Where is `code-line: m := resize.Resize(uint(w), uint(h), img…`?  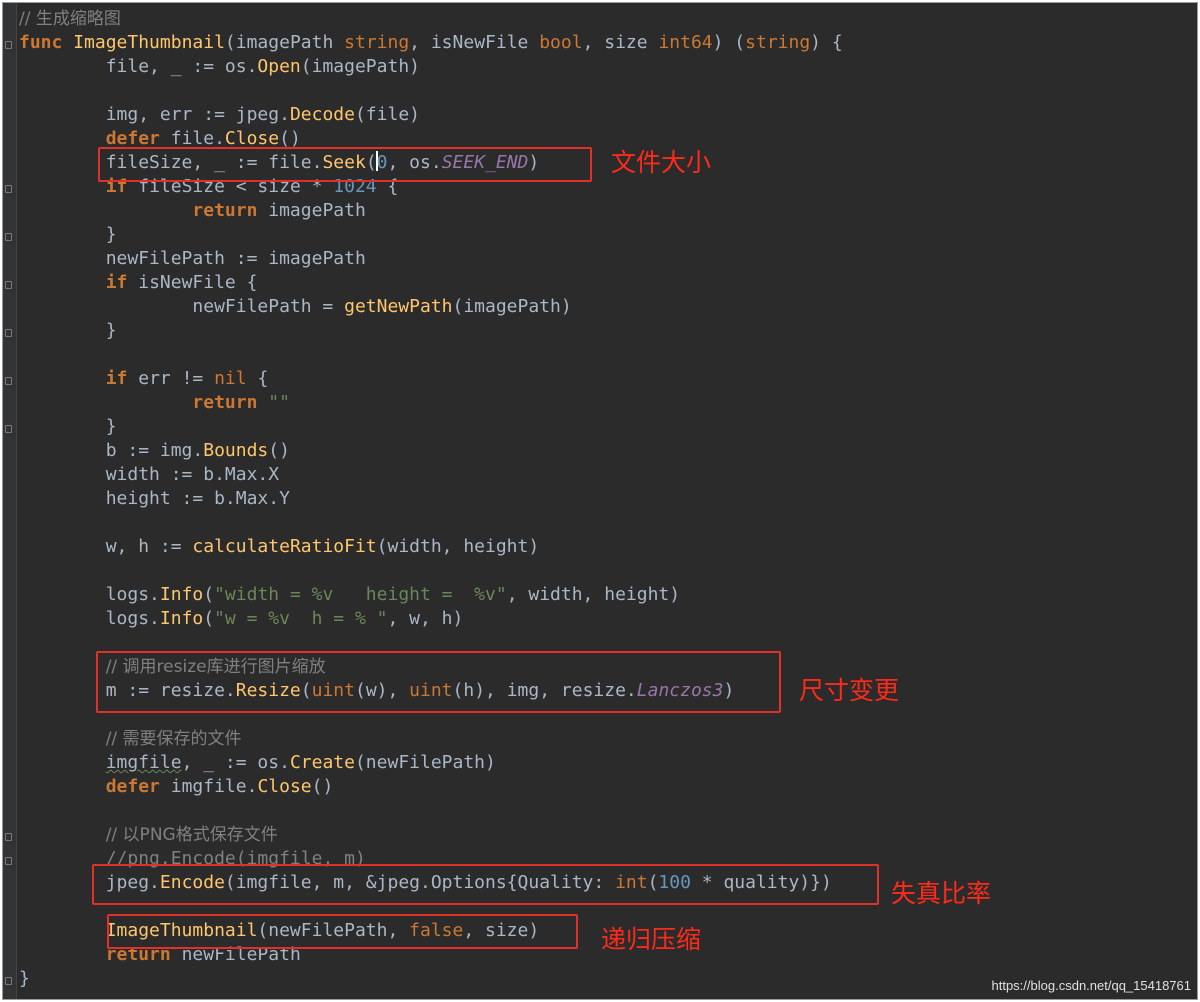
code-line: m := resize.Resize(uint(w), uint(h), img… is located at coordinates (420, 690).